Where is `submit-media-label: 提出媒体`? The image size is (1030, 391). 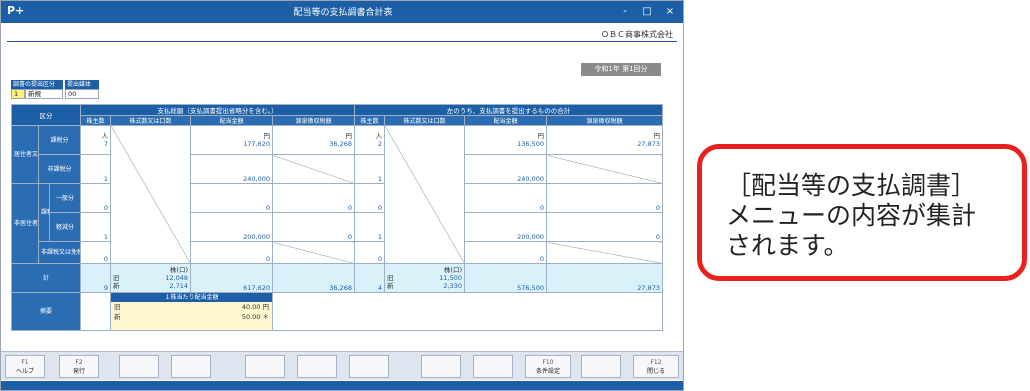
submit-media-label: 提出媒体 is located at coordinates (82, 84).